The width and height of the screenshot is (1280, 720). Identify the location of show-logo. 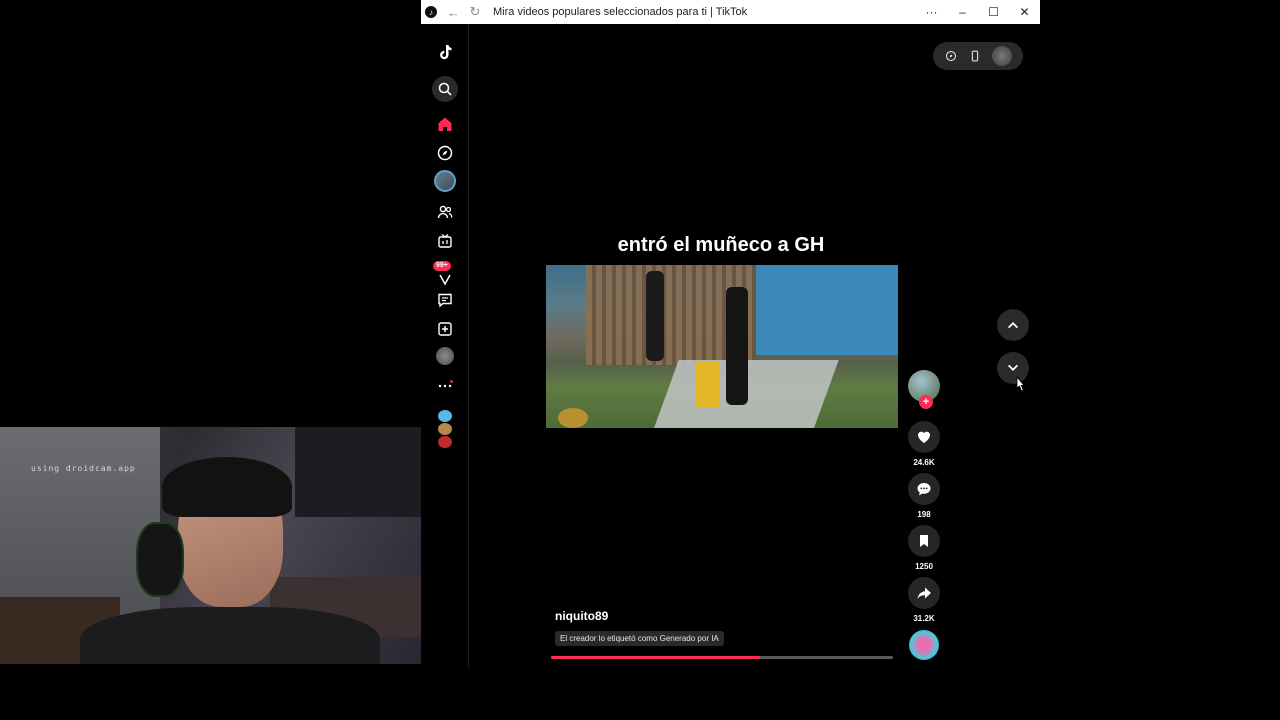
(573, 418).